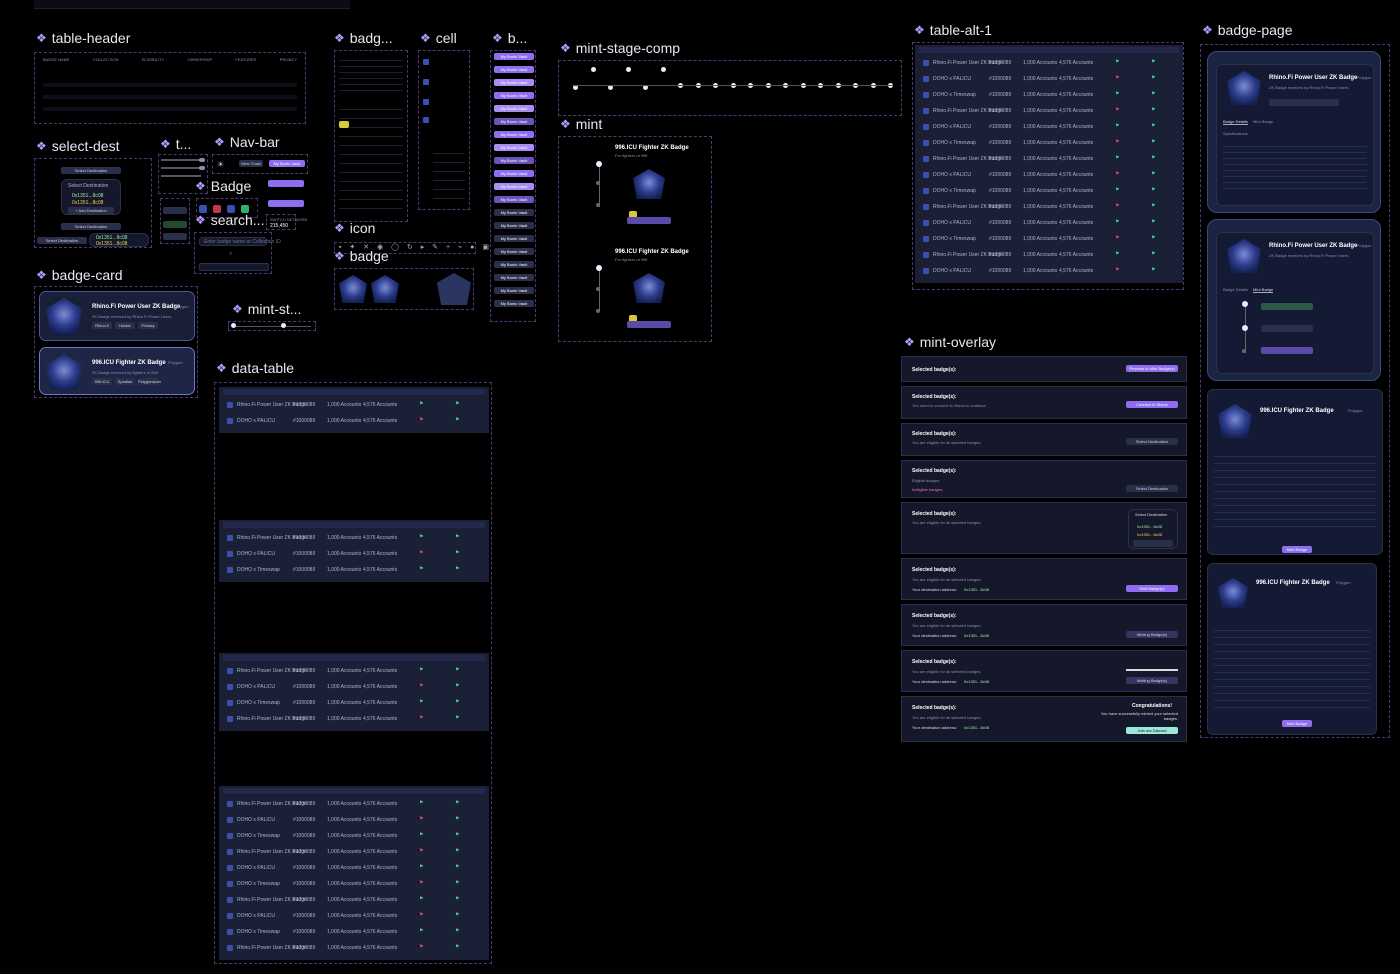  Describe the element at coordinates (251, 163) in the screenshot. I see `view-chain-button: View Chain` at that location.